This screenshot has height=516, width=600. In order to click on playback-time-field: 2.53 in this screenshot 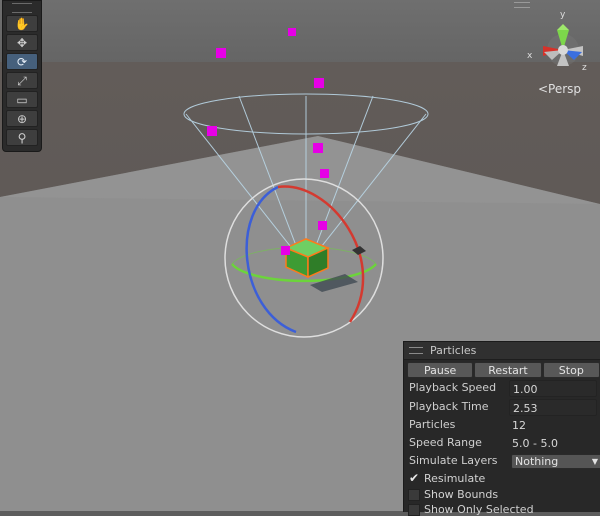, I will do `click(553, 407)`.